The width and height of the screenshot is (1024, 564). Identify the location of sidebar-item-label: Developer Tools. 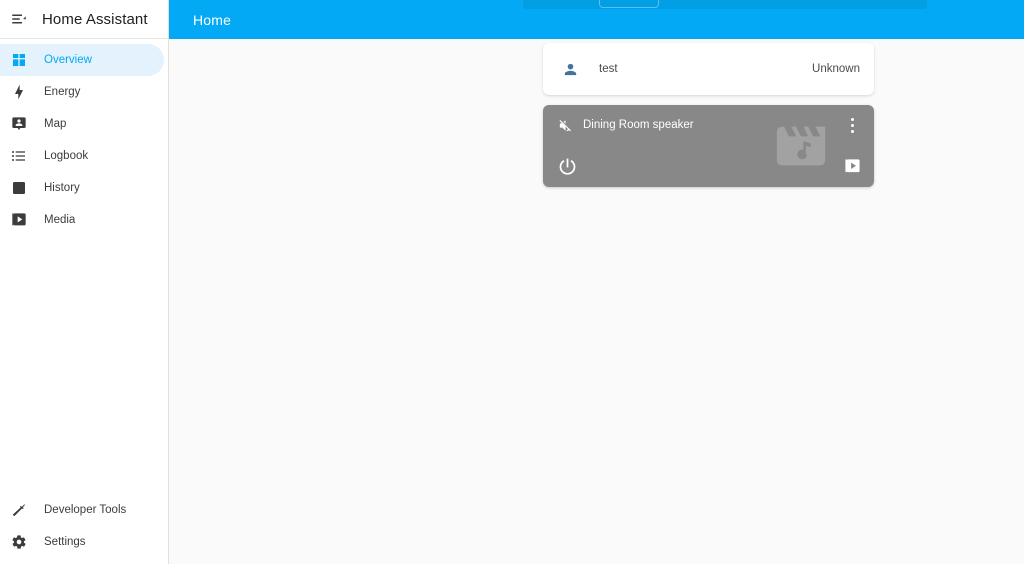
(85, 510).